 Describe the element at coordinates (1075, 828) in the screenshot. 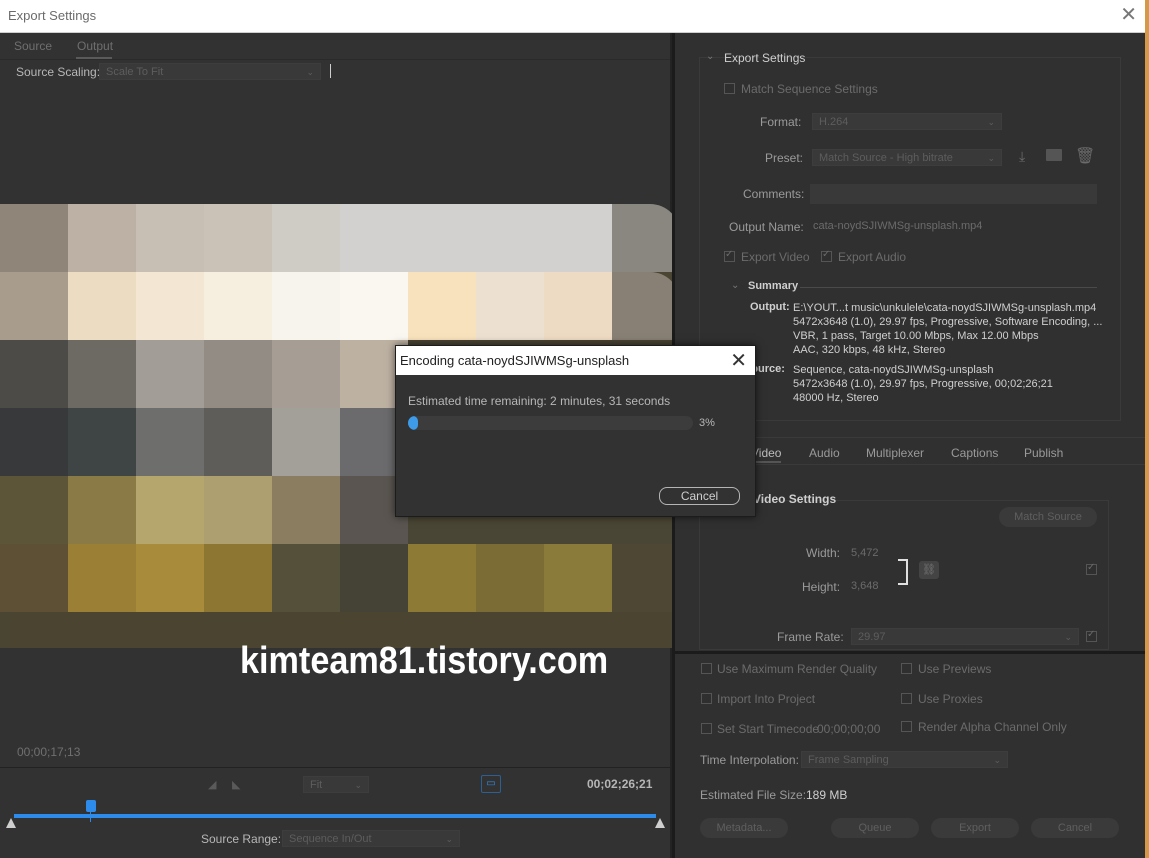

I see `cancel-button: Cancel` at that location.